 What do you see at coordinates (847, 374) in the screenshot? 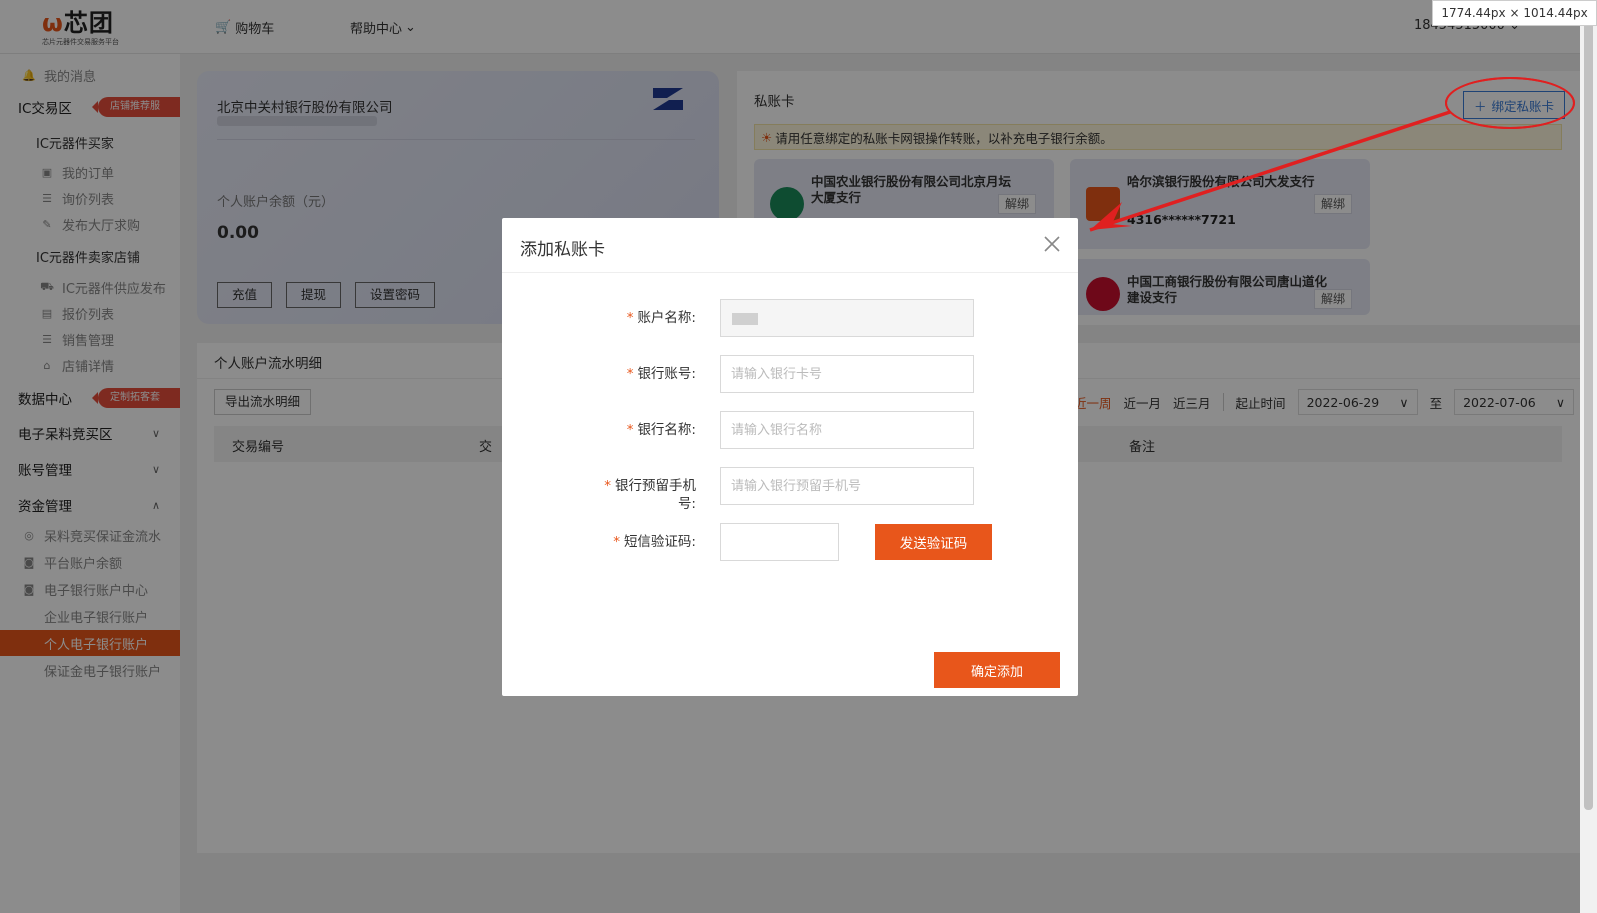
I see `bank-account-input` at bounding box center [847, 374].